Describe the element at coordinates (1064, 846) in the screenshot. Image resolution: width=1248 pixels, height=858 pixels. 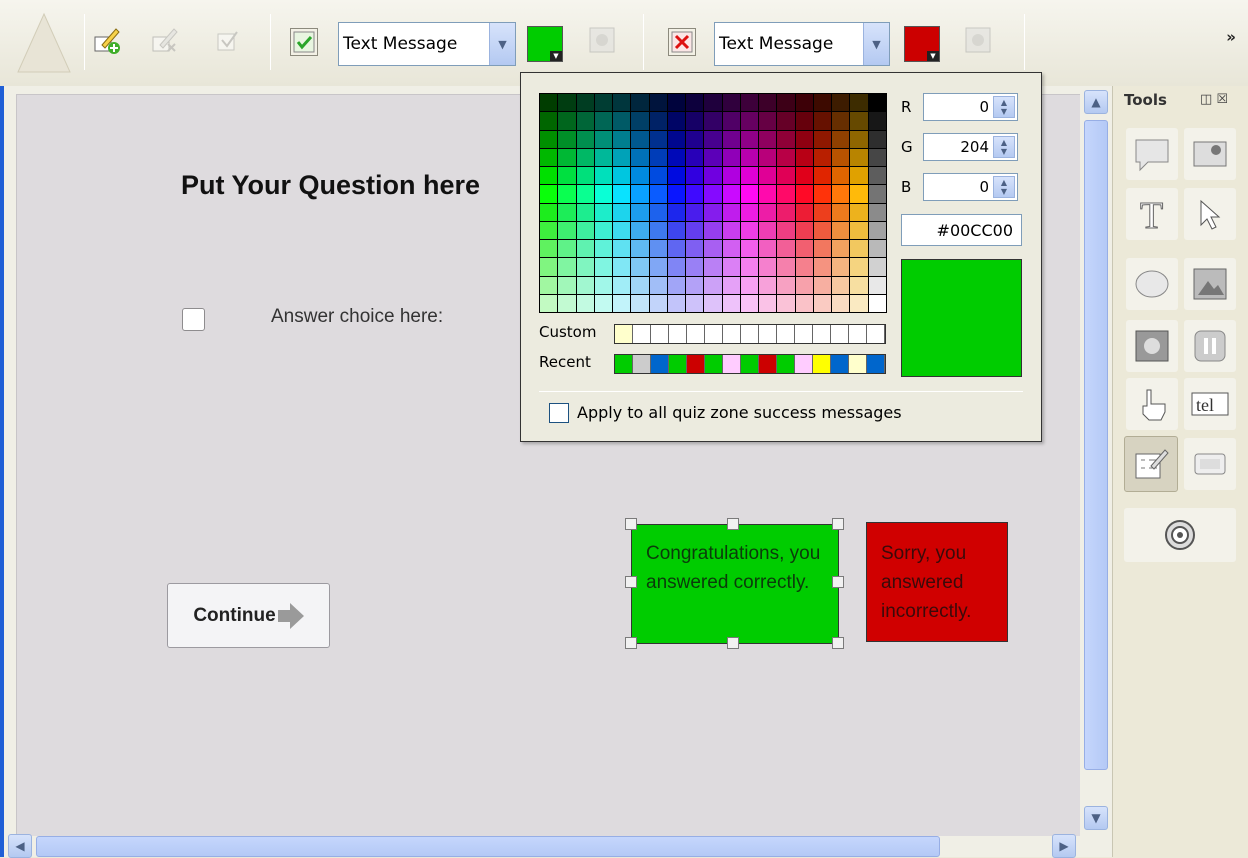
I see `scroll-right-icon: ▶` at that location.